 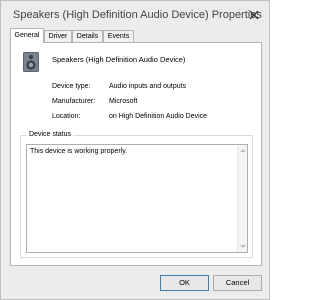 What do you see at coordinates (71, 86) in the screenshot?
I see `device-type-label: Device type:` at bounding box center [71, 86].